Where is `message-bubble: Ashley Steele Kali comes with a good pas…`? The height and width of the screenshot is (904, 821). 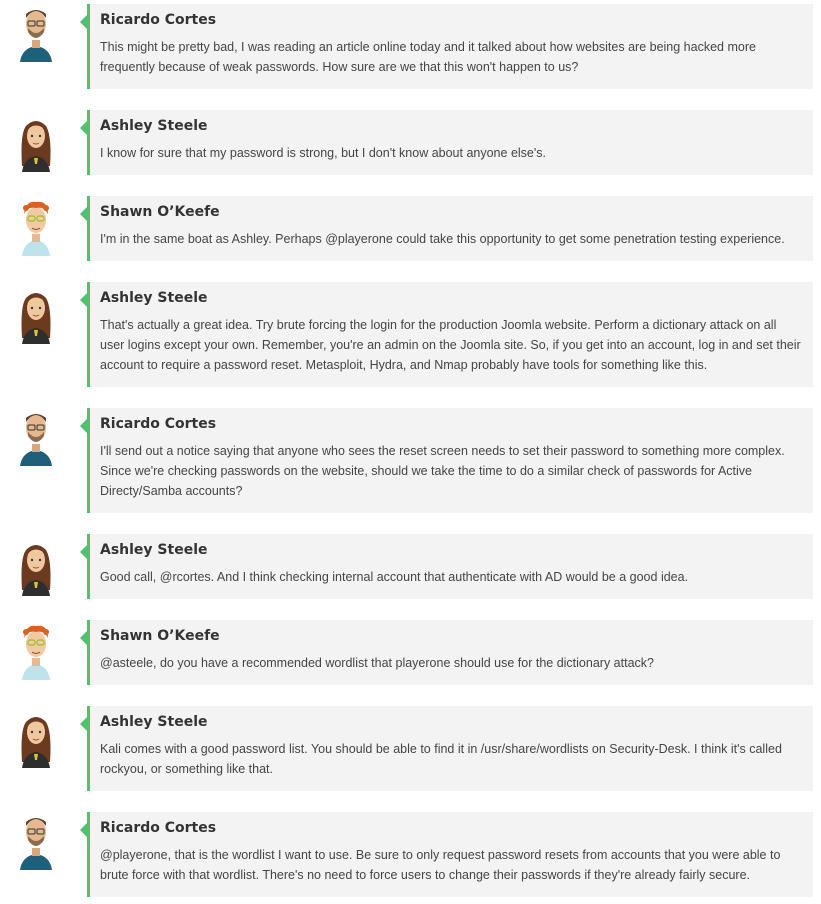
message-bubble: Ashley Steele Kali comes with a good pas… is located at coordinates (446, 748).